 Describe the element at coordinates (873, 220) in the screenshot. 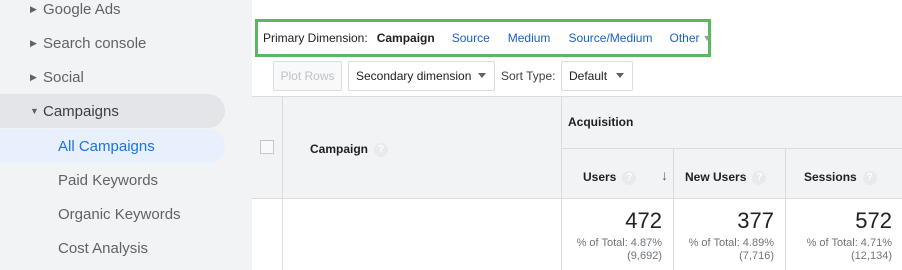

I see `sessions-total-value: 572` at that location.